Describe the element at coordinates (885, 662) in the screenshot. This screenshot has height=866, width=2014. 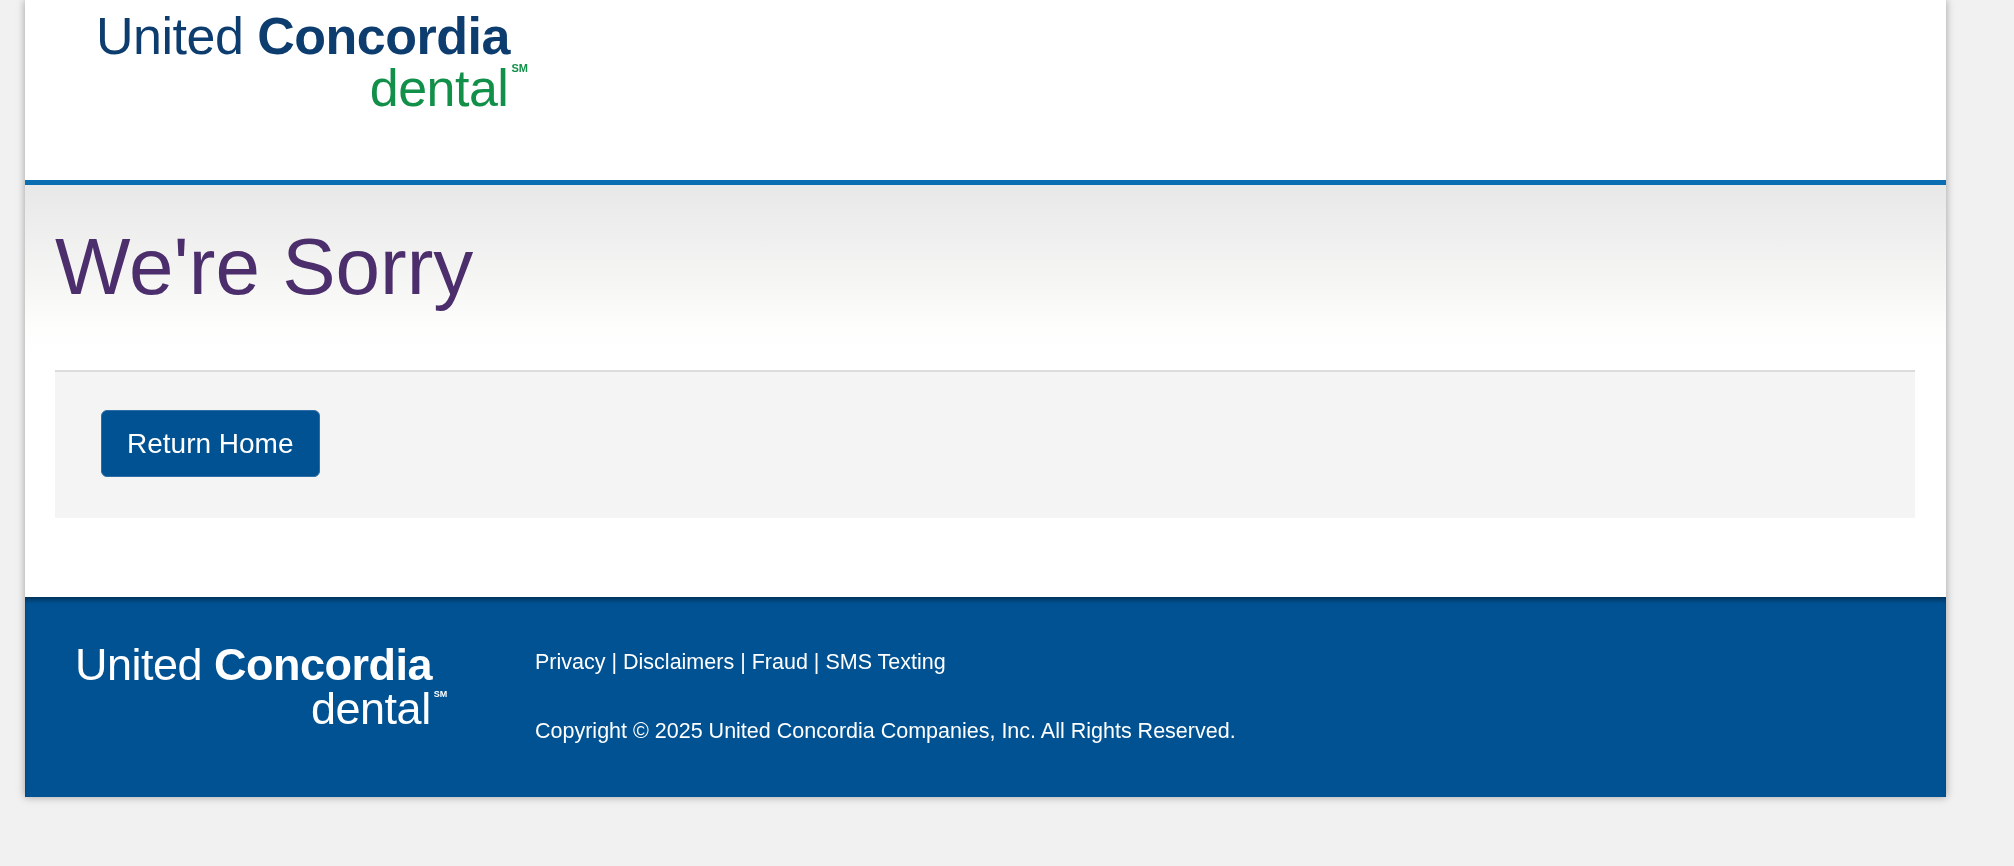
I see `footer-link: SMS Texting` at that location.